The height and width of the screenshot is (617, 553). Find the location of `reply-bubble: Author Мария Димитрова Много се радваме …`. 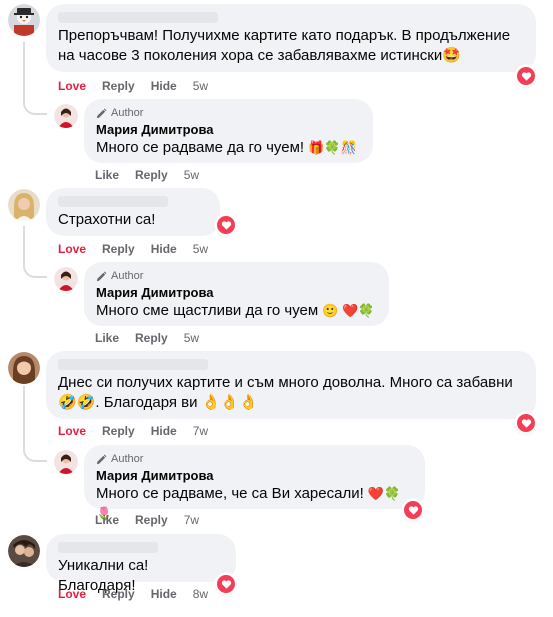

reply-bubble: Author Мария Димитрова Много се радваме … is located at coordinates (228, 131).